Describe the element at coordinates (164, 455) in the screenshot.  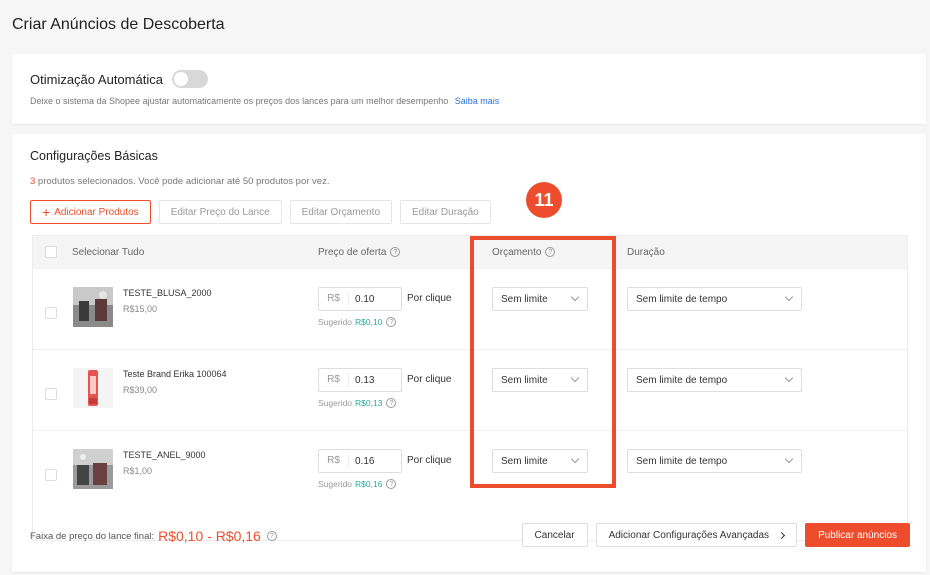
I see `product-name: TESTE_ANEL_9000` at that location.